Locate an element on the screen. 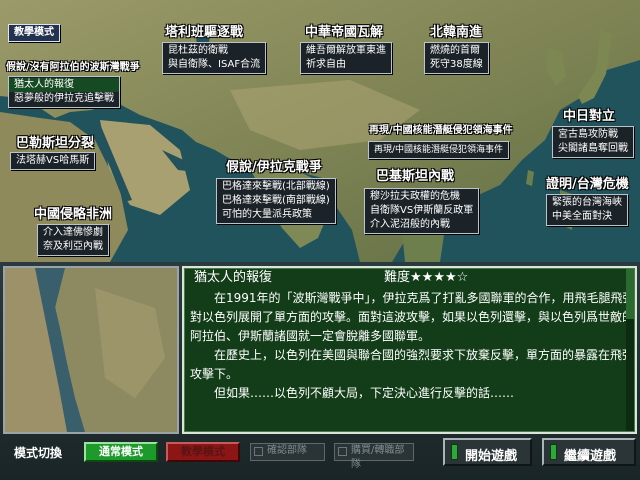 The image size is (640, 480). bottom-bar: 模式切換 通常模式 教學模式 確認部隊 購買/轉職部隊 開始遊戲 繼續遊戲 is located at coordinates (320, 458).